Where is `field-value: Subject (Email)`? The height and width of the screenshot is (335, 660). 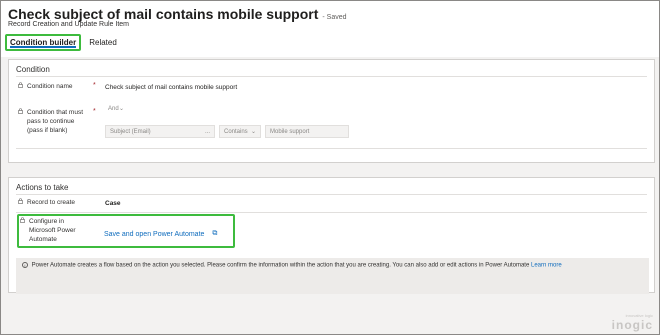 field-value: Subject (Email) is located at coordinates (130, 131).